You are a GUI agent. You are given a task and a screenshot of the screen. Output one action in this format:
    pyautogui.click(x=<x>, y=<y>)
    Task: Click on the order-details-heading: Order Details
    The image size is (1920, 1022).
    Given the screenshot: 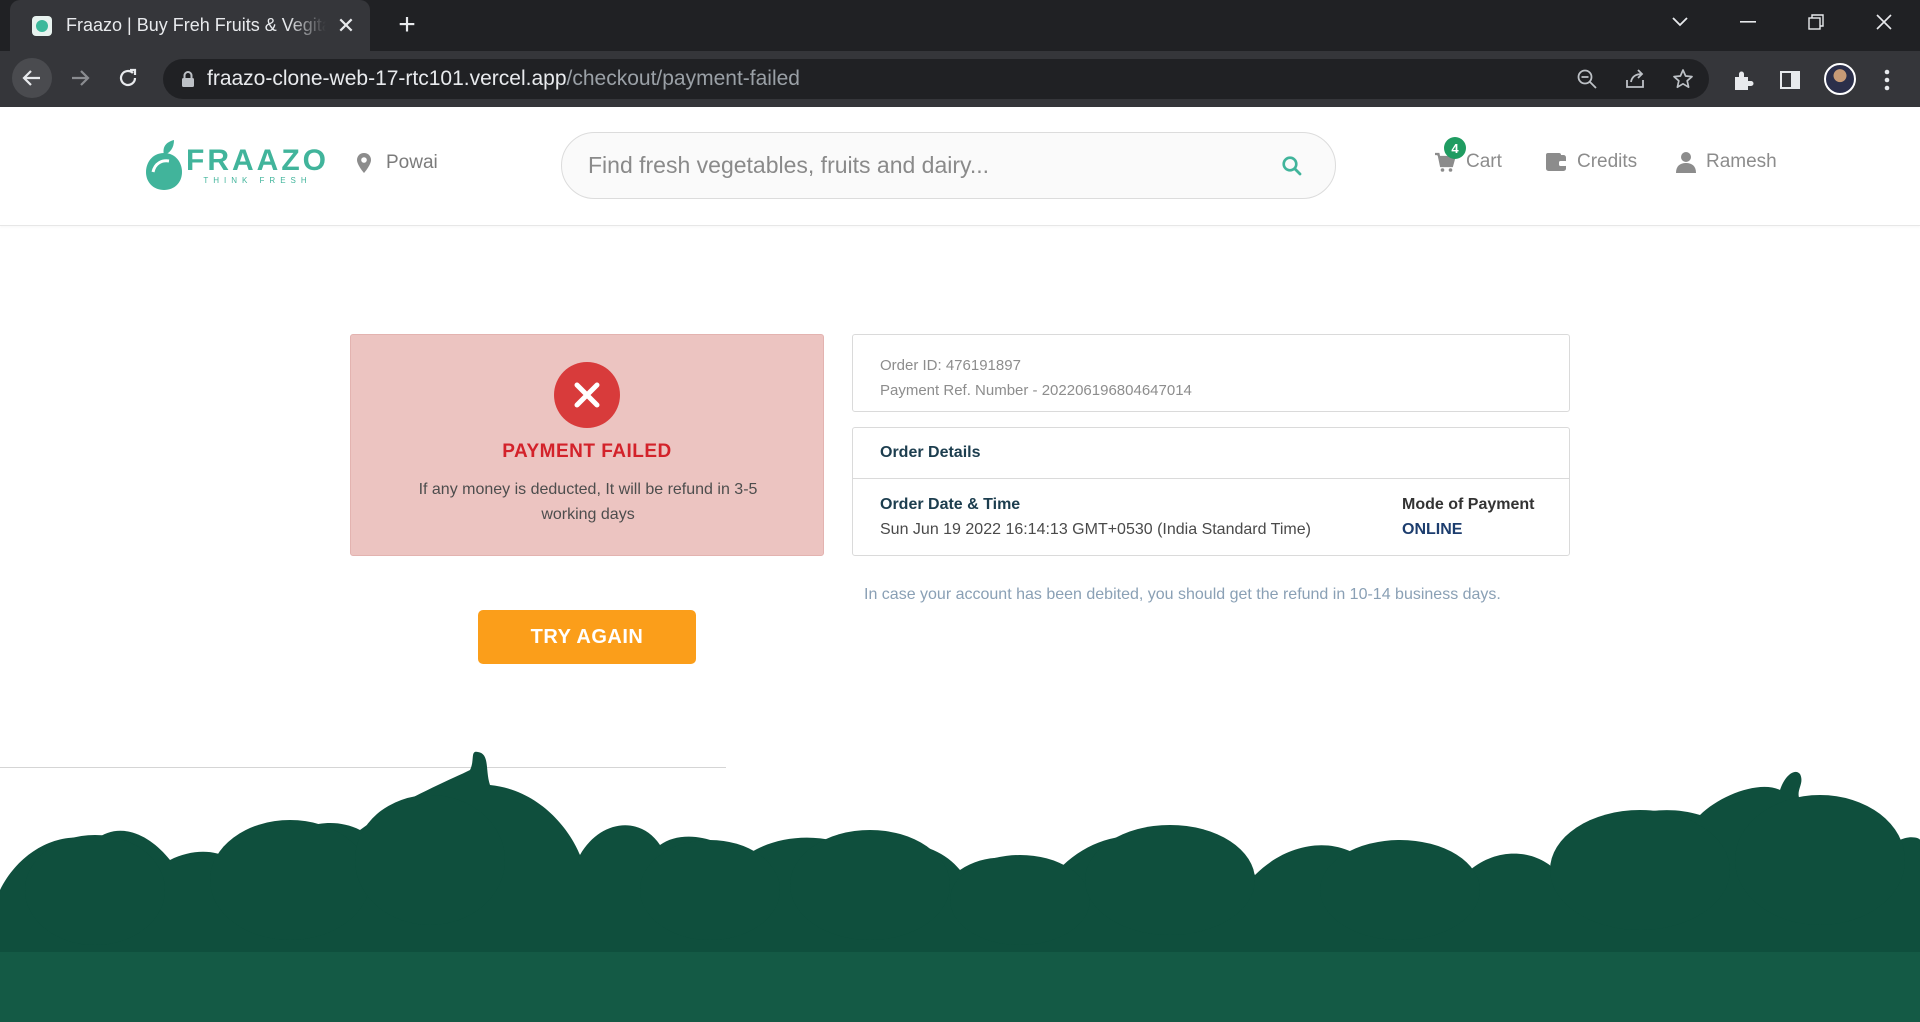 What is the action you would take?
    pyautogui.click(x=1211, y=453)
    